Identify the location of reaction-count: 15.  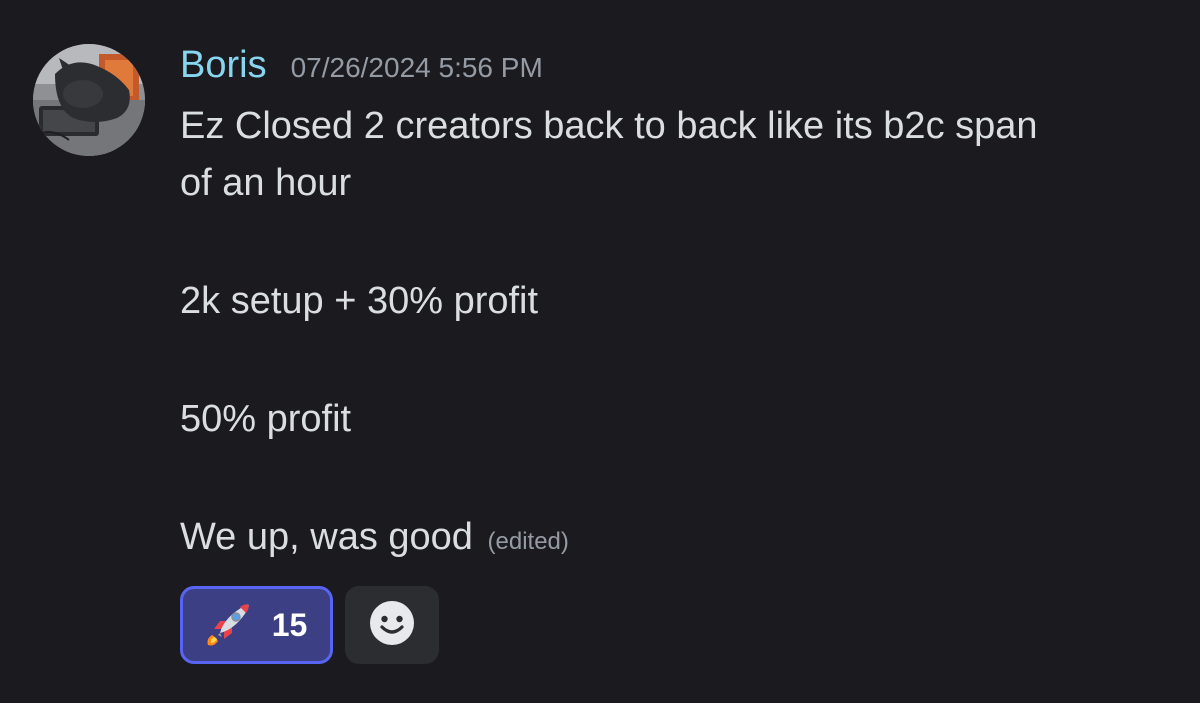
(289, 624).